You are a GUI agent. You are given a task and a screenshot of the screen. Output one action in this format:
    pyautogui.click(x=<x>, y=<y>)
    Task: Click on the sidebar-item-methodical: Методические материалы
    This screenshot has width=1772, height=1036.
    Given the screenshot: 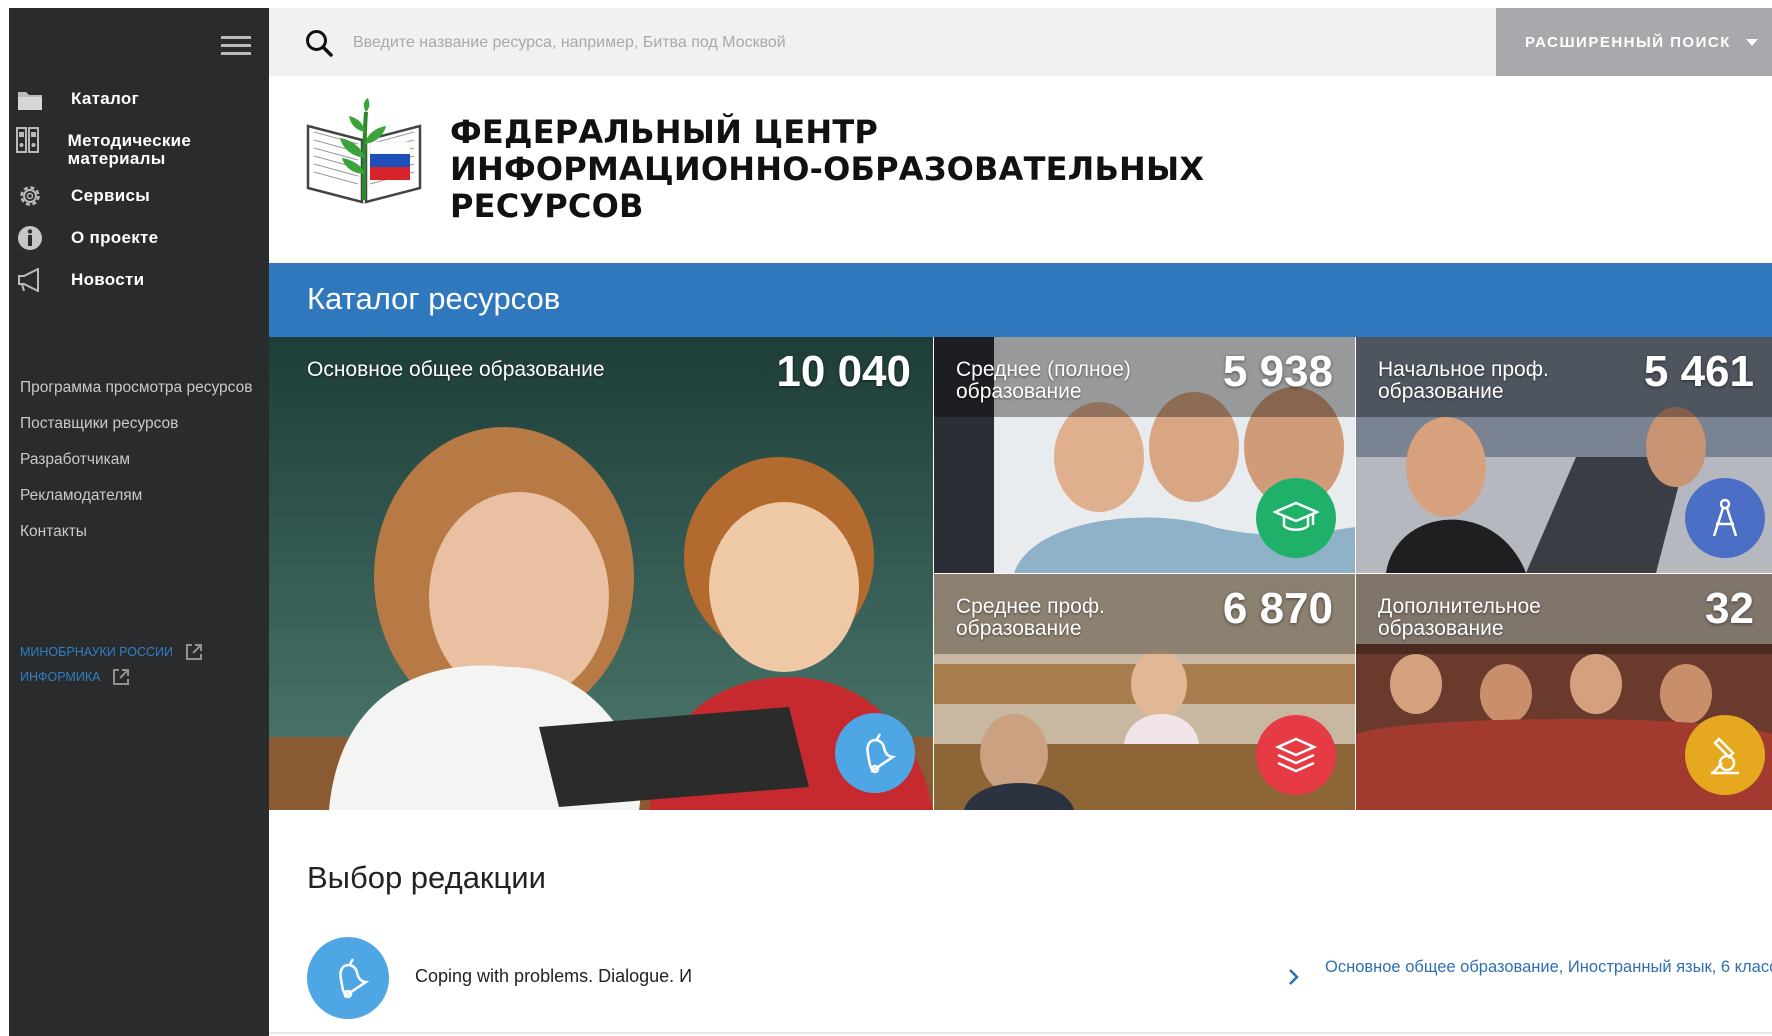 What is the action you would take?
    pyautogui.click(x=139, y=147)
    